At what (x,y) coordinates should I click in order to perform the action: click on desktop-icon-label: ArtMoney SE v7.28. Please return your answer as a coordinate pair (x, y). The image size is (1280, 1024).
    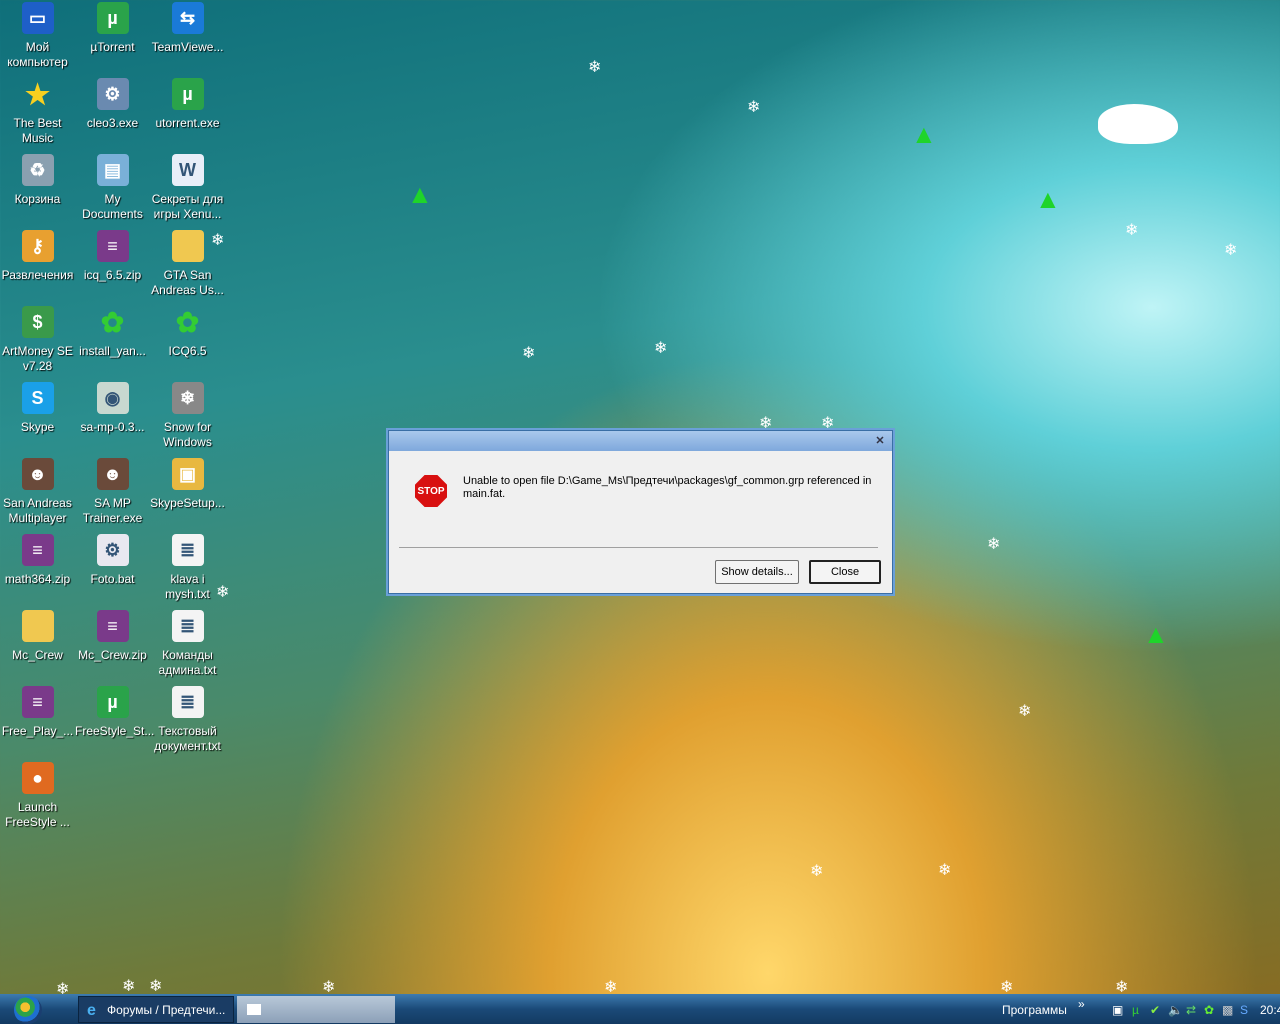
    Looking at the image, I should click on (37, 358).